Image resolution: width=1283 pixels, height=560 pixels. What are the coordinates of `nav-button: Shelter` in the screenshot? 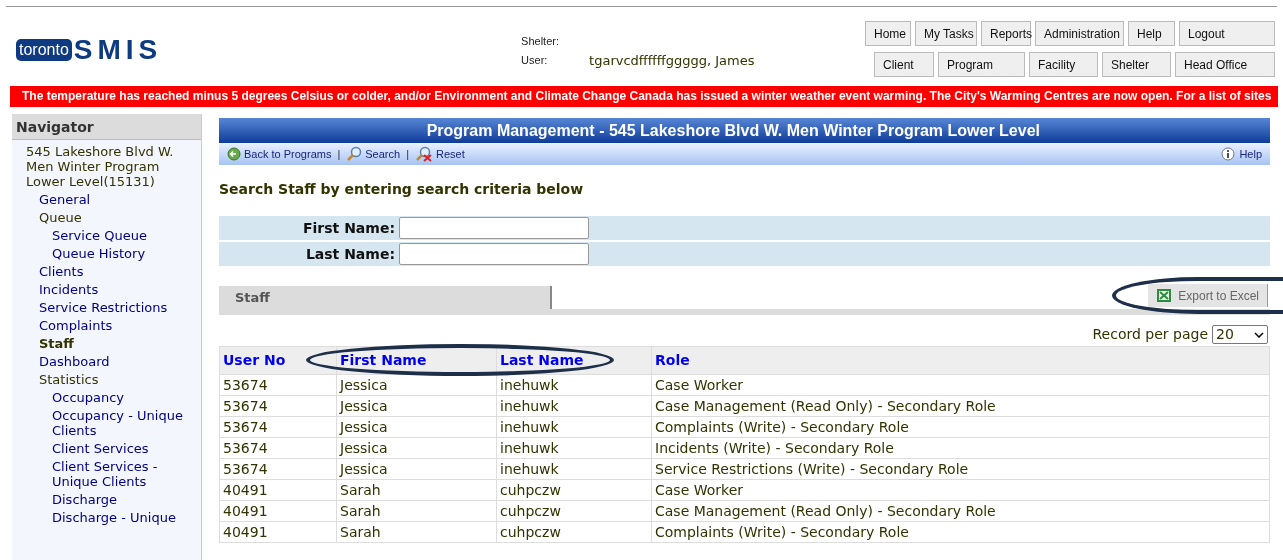 It's located at (1136, 64).